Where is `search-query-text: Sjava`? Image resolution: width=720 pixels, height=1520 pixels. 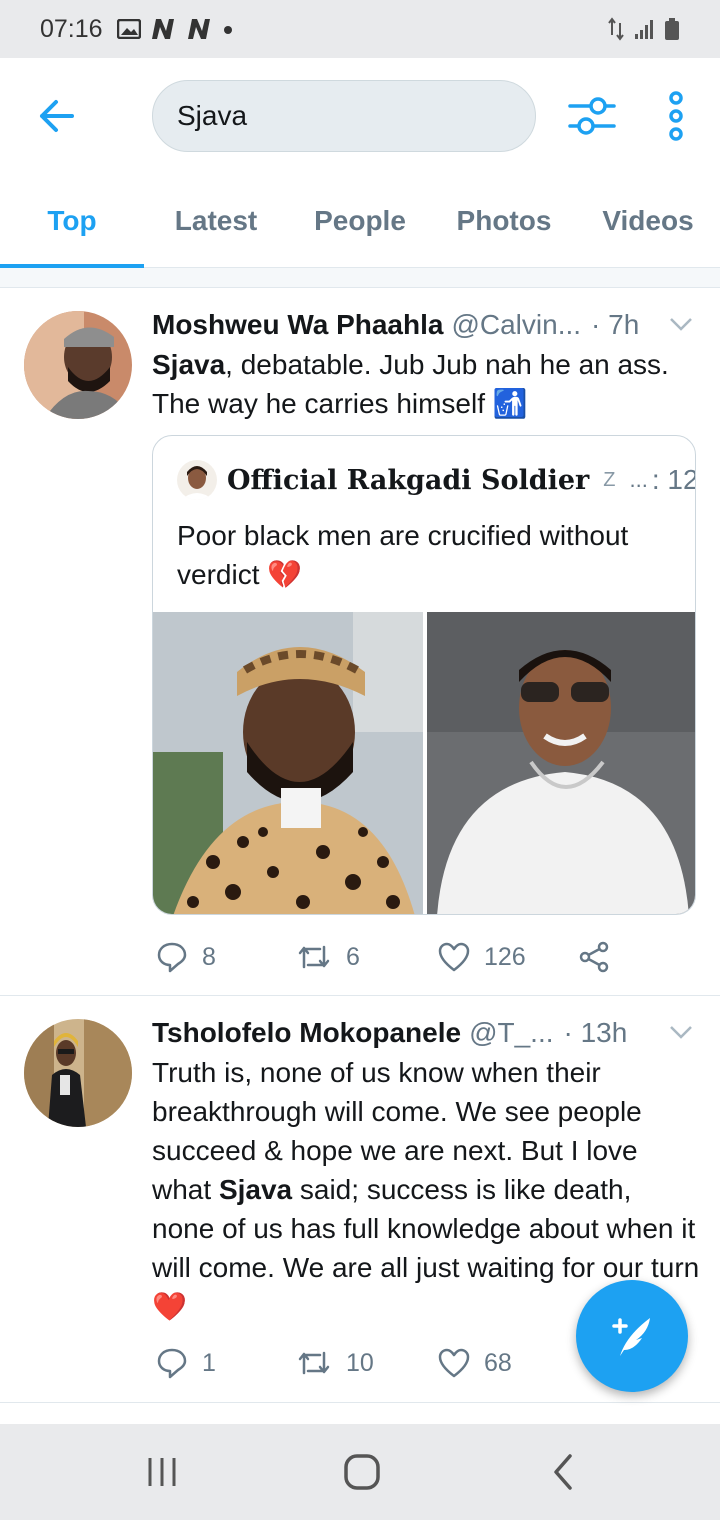
search-query-text: Sjava is located at coordinates (212, 115).